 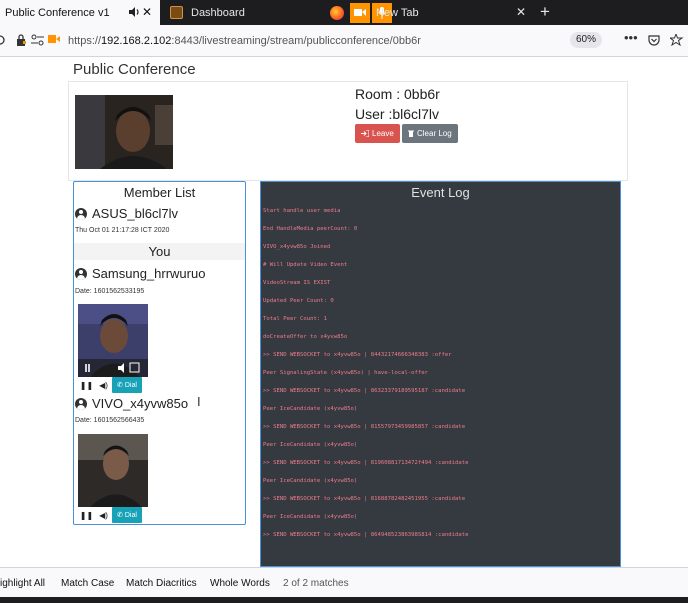 What do you see at coordinates (3, 40) in the screenshot?
I see `reload-icon` at bounding box center [3, 40].